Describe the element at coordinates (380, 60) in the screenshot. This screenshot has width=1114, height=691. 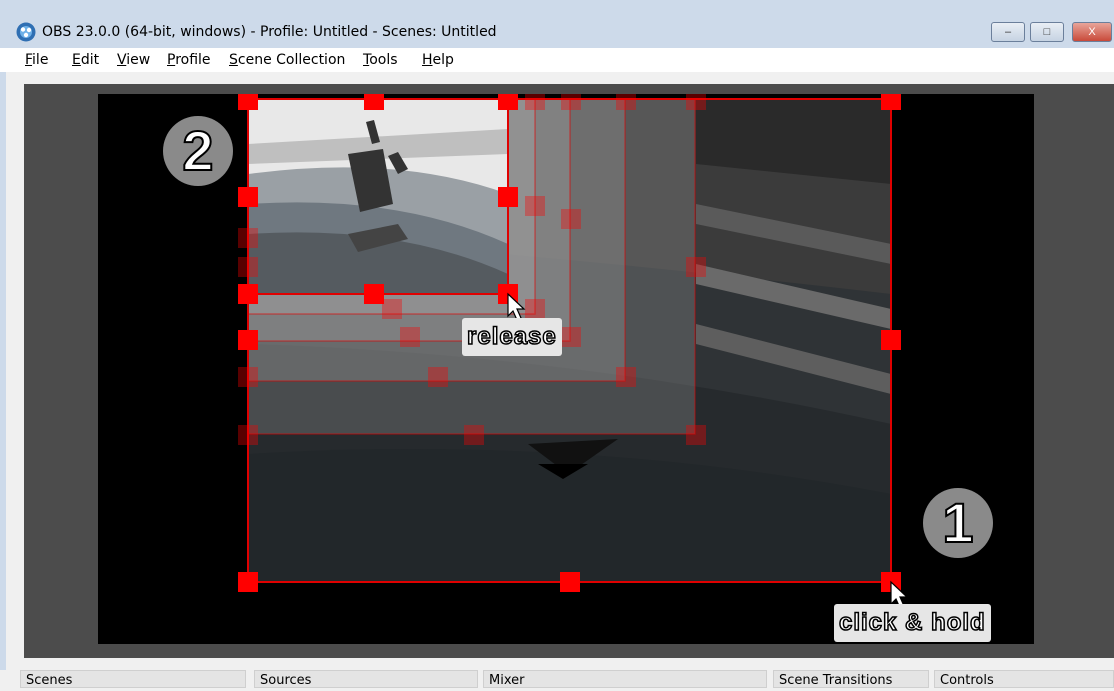
I see `menu-tools: Tools` at that location.